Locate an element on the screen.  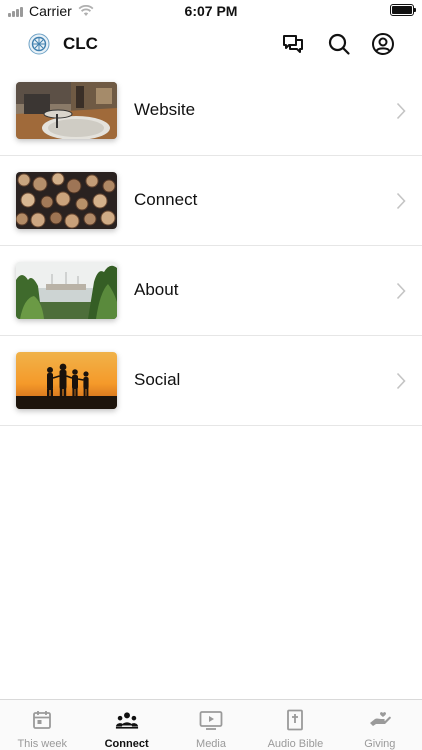
giving-hand-icon is located at coordinates (380, 720).